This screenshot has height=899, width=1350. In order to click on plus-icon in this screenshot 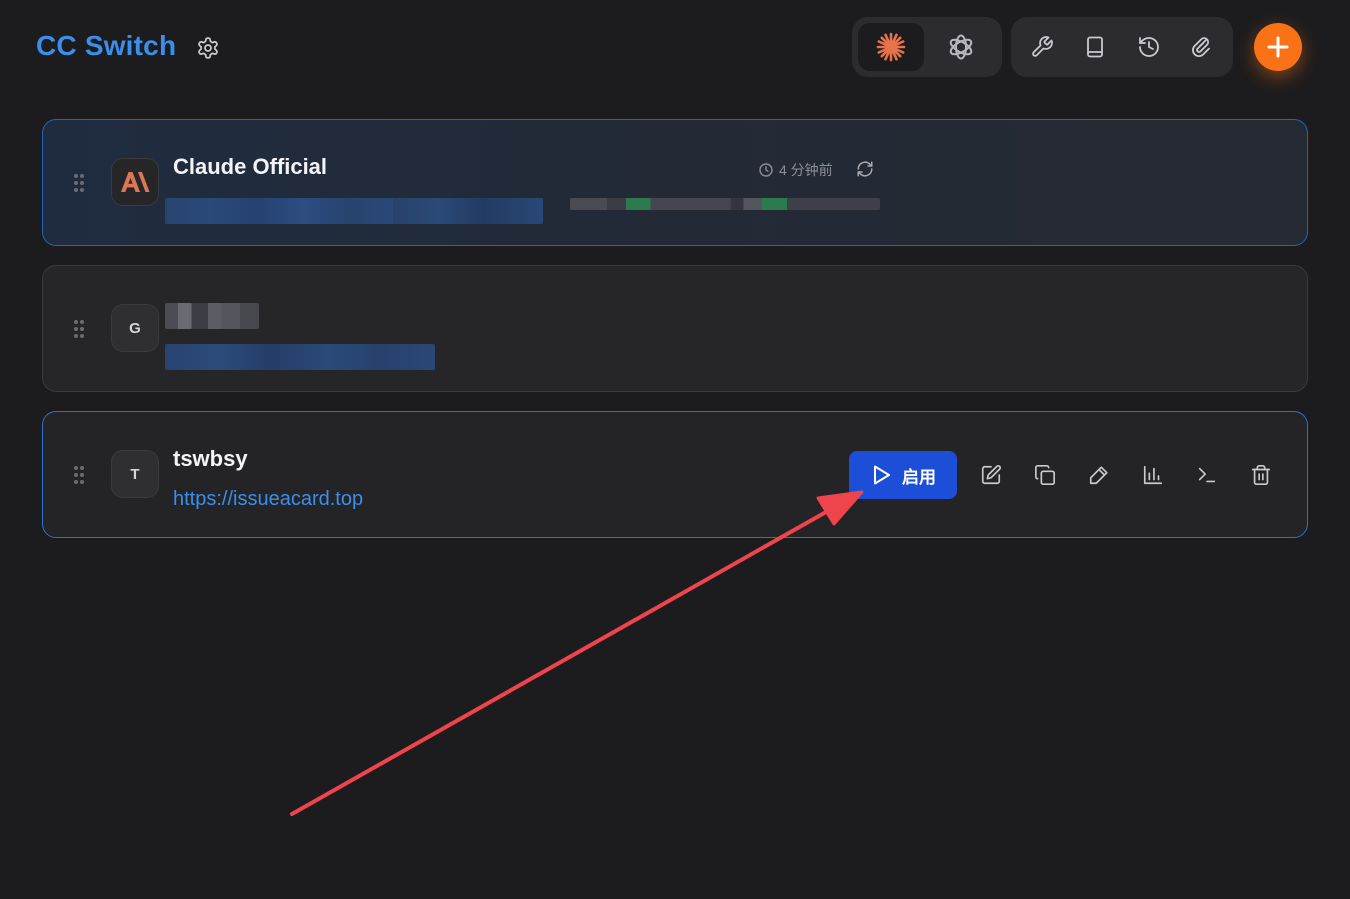, I will do `click(1278, 47)`.